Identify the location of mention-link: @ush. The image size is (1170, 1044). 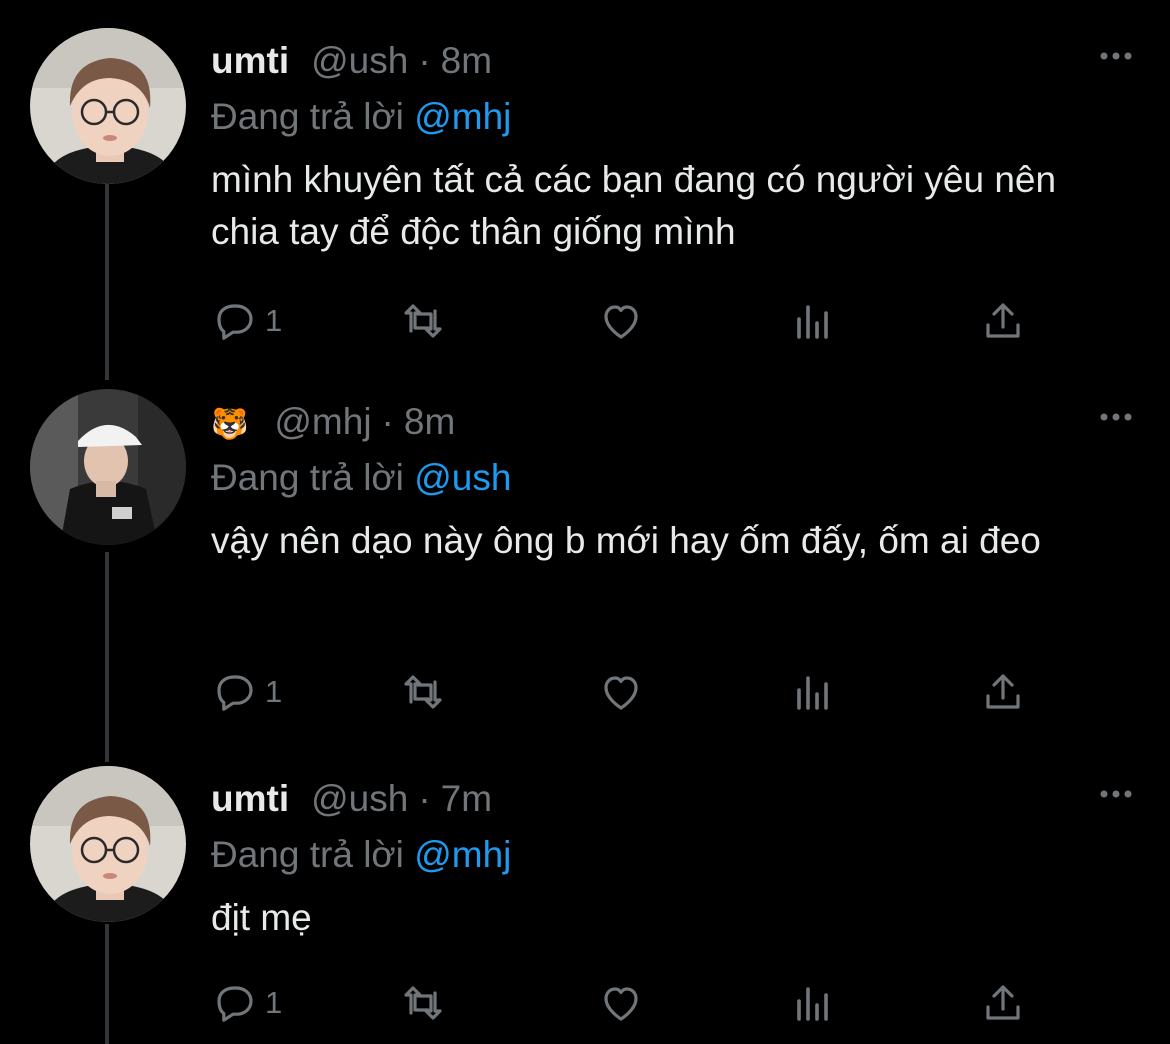
(462, 477).